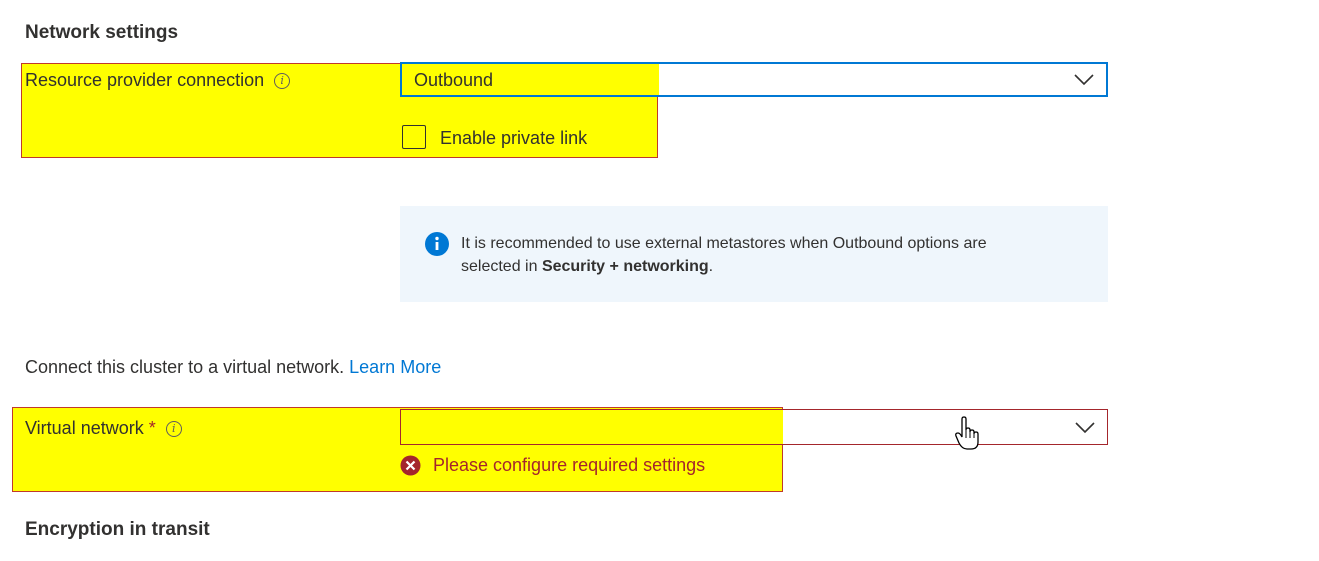 This screenshot has height=561, width=1319. What do you see at coordinates (569, 465) in the screenshot?
I see `vnet-error-message: Please configure required settings` at bounding box center [569, 465].